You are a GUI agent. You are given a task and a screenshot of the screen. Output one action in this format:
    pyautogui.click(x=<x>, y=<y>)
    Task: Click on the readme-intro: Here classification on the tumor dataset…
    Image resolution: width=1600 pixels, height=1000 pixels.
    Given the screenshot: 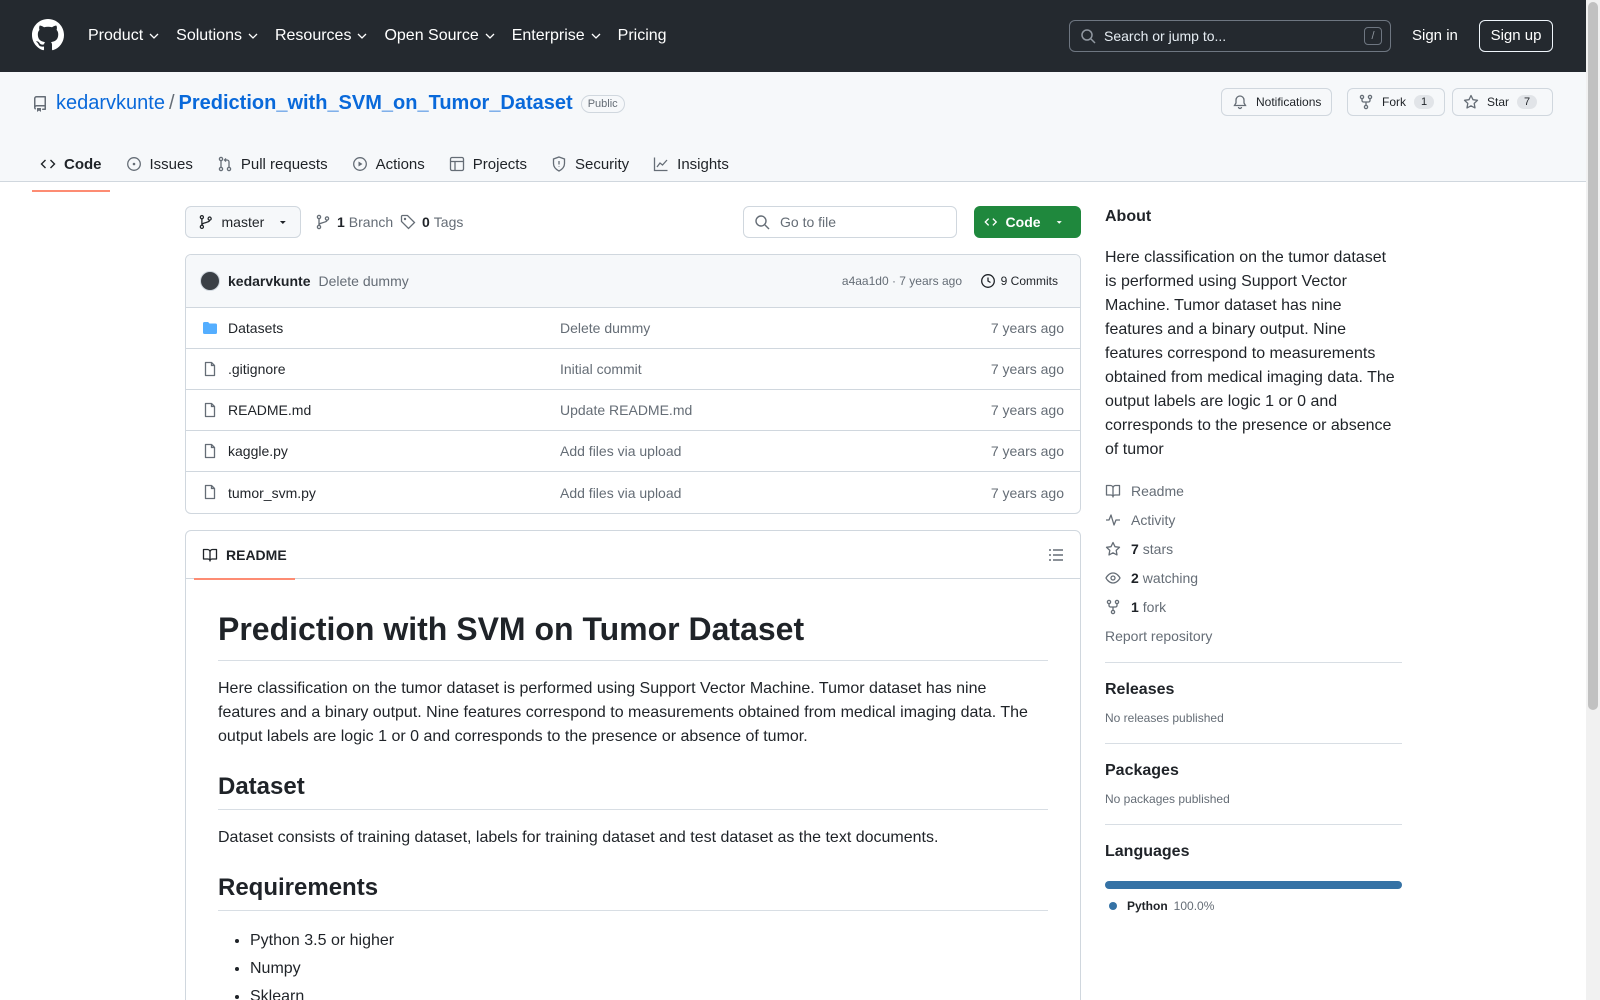 What is the action you would take?
    pyautogui.click(x=623, y=712)
    